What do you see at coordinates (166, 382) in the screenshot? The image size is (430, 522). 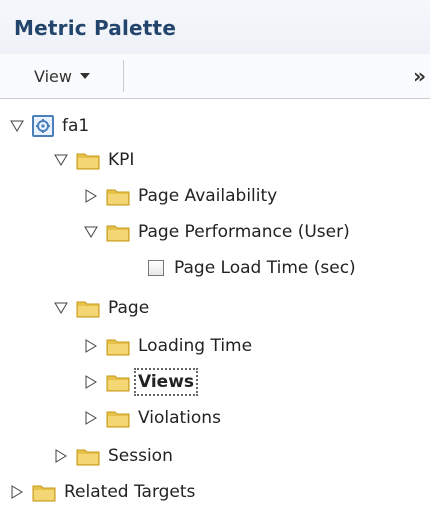 I see `tree-node-label: Views` at bounding box center [166, 382].